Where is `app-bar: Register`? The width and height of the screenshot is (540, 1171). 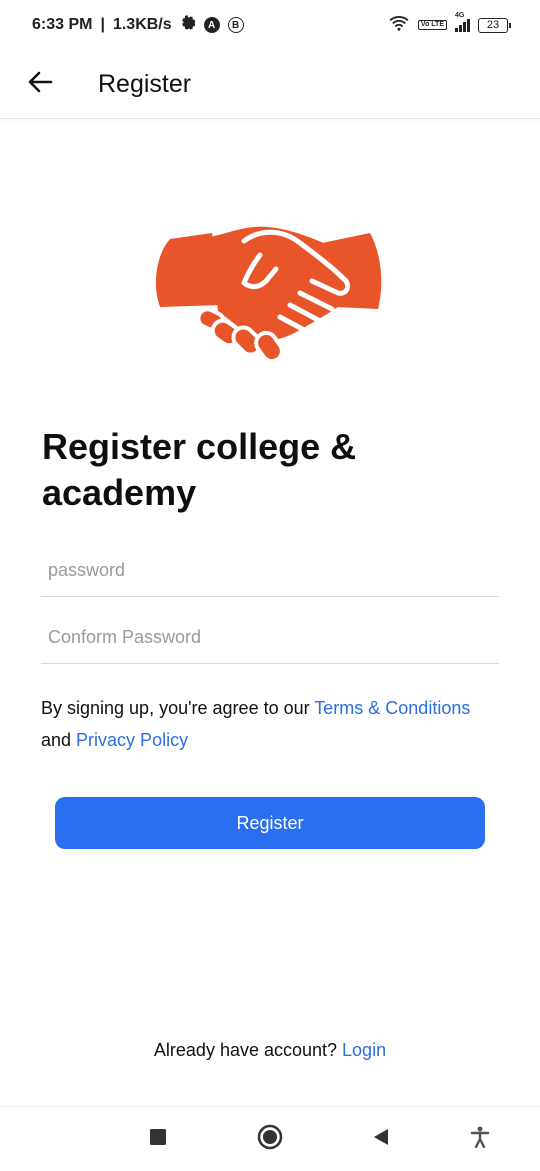 app-bar: Register is located at coordinates (270, 84).